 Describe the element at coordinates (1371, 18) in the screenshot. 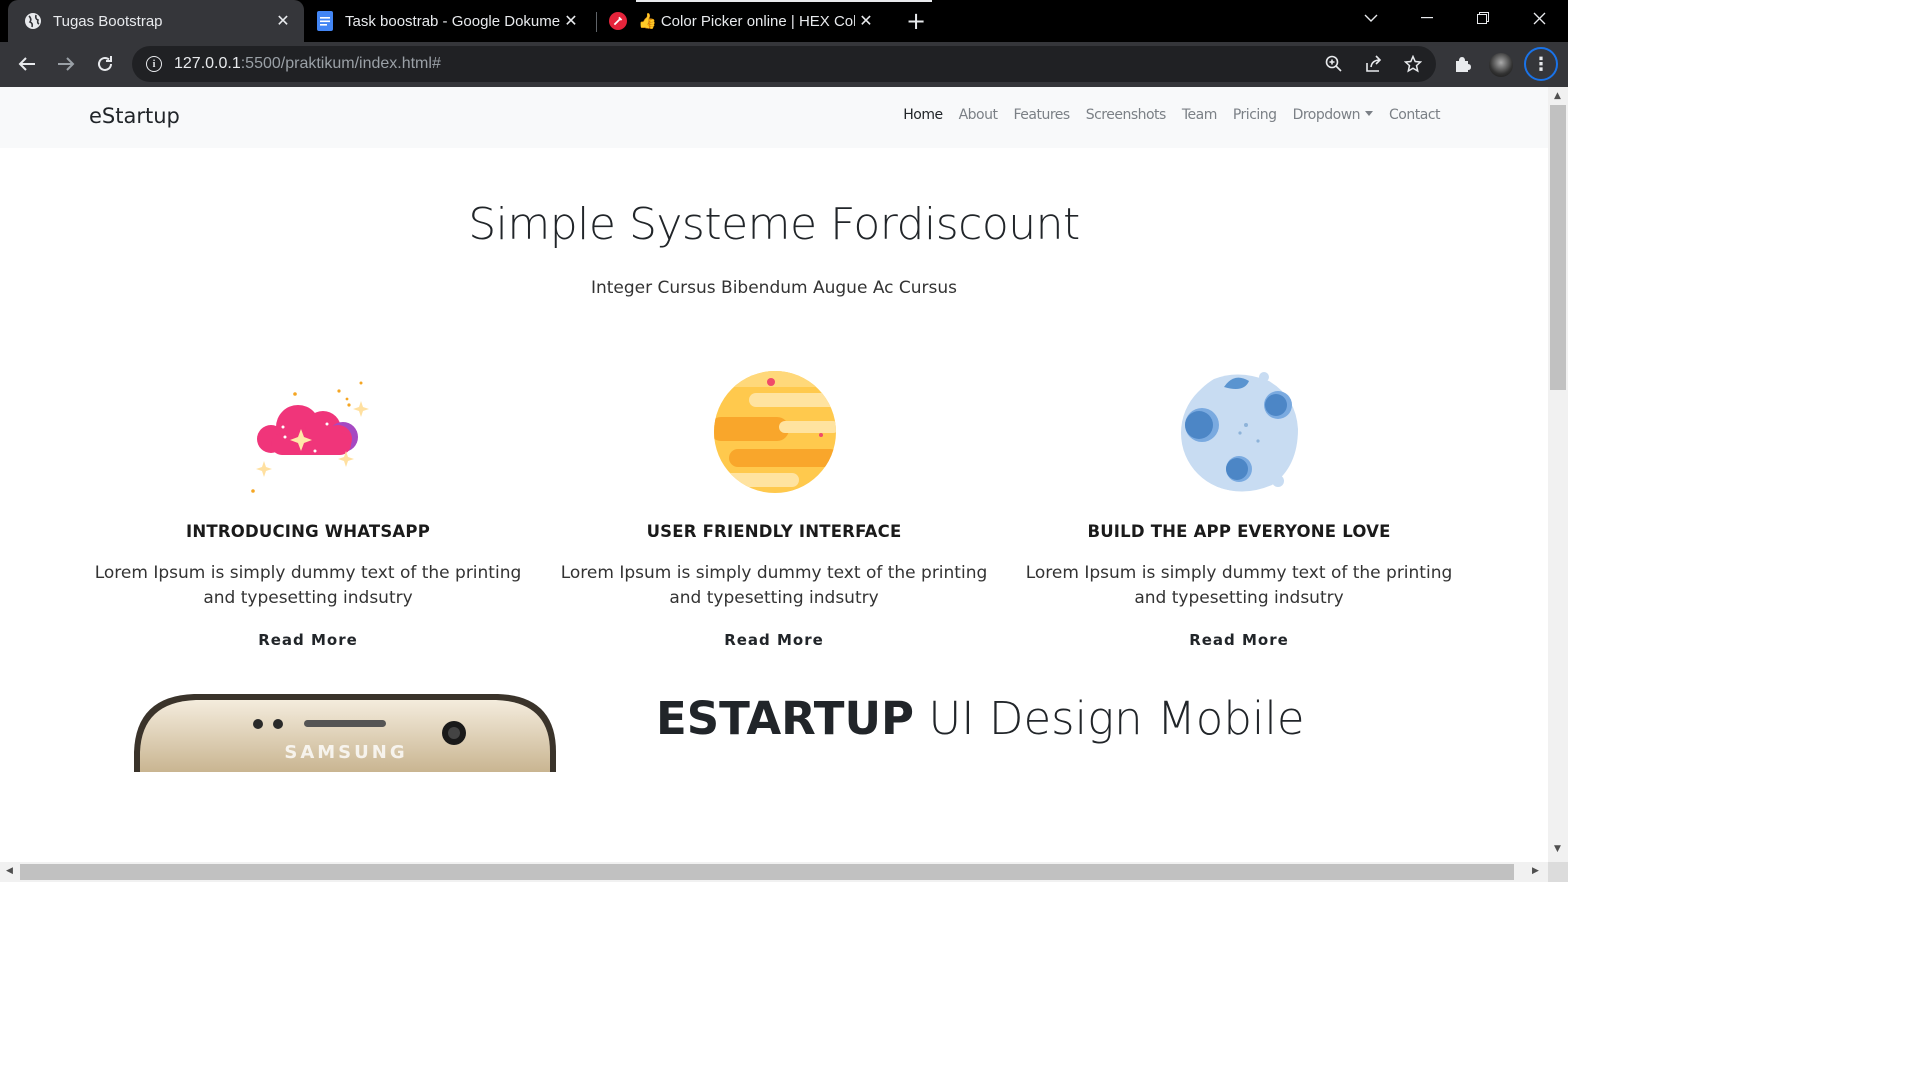

I see `tab-search-icon` at that location.